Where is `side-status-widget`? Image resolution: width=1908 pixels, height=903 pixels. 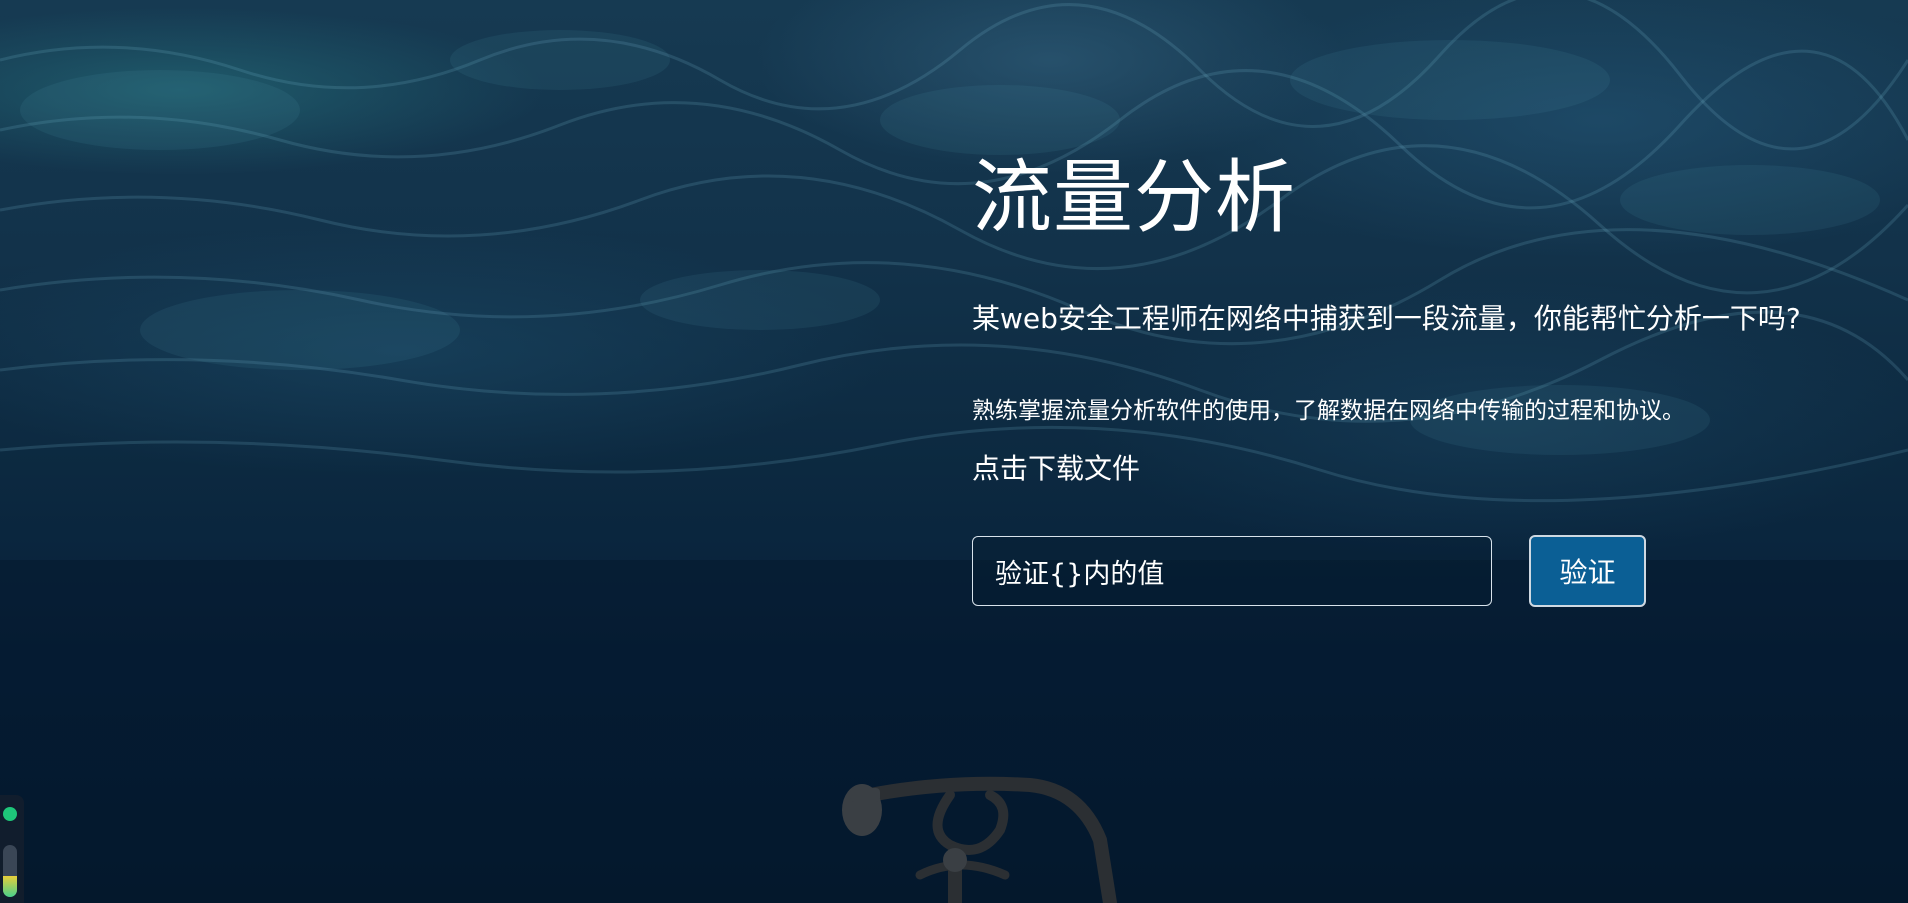 side-status-widget is located at coordinates (12, 849).